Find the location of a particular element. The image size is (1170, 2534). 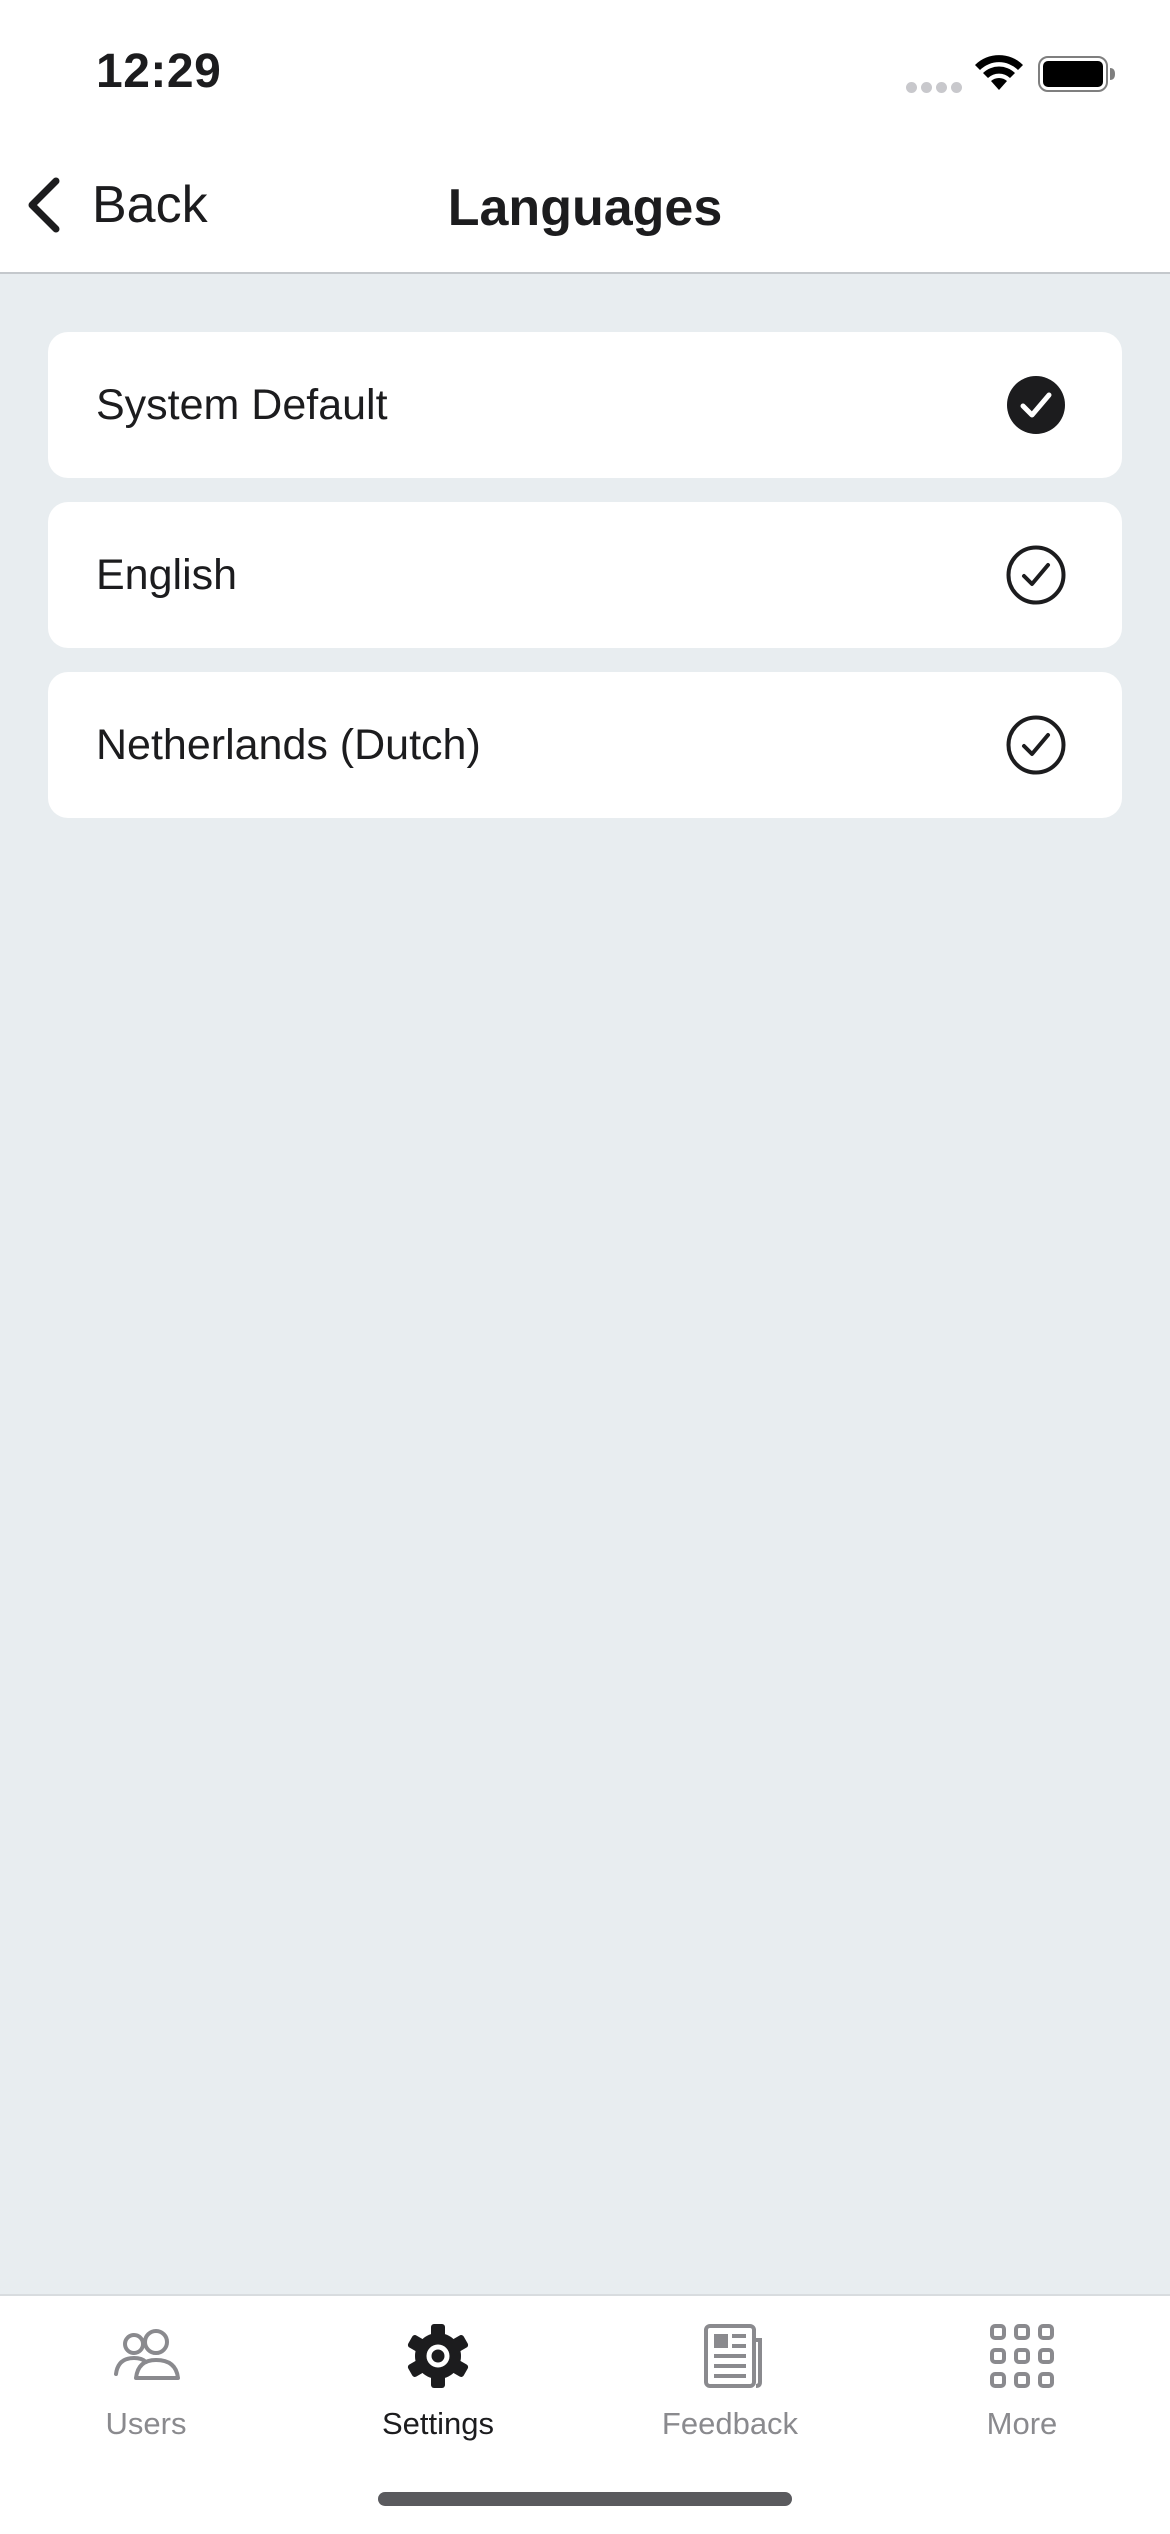

language-label: System Default is located at coordinates (242, 405).